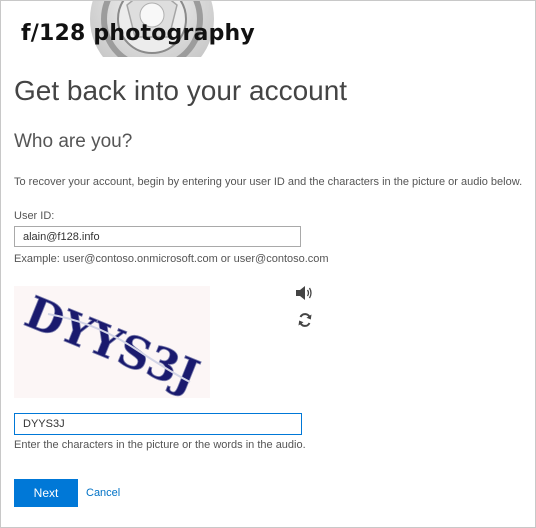 The width and height of the screenshot is (536, 528). I want to click on captcha-graphic: DYYS3J, so click(111, 345).